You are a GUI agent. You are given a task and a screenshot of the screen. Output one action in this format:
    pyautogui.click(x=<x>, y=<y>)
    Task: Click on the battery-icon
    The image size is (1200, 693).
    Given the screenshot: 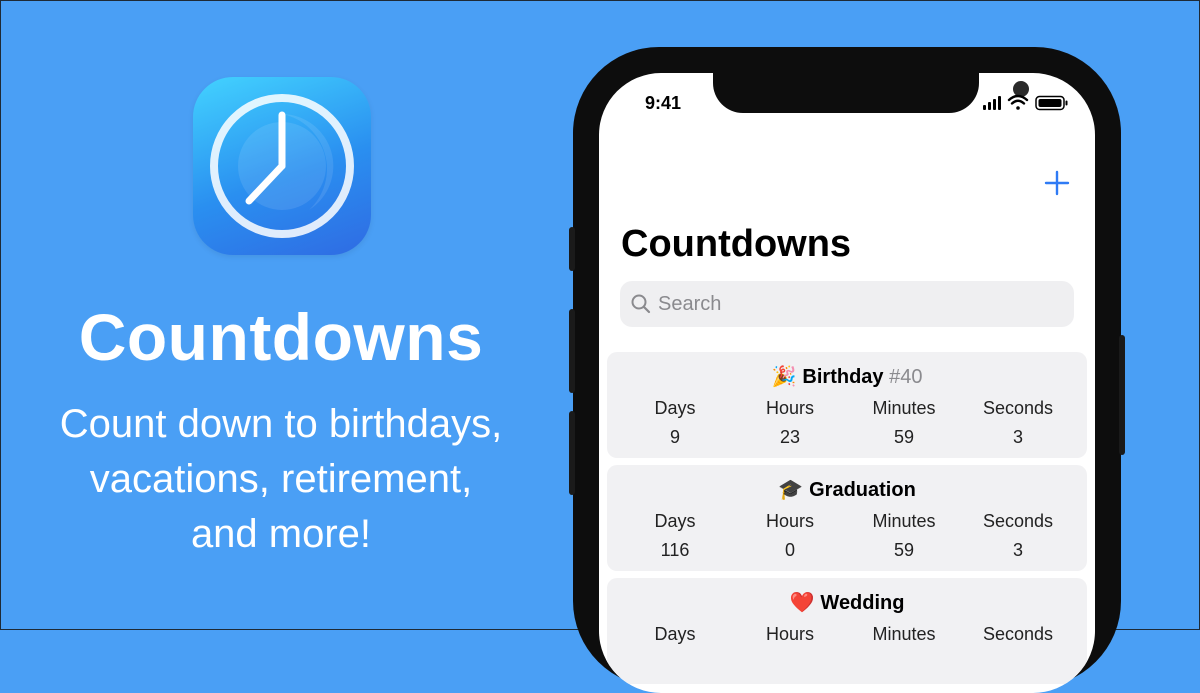 What is the action you would take?
    pyautogui.click(x=1051, y=103)
    